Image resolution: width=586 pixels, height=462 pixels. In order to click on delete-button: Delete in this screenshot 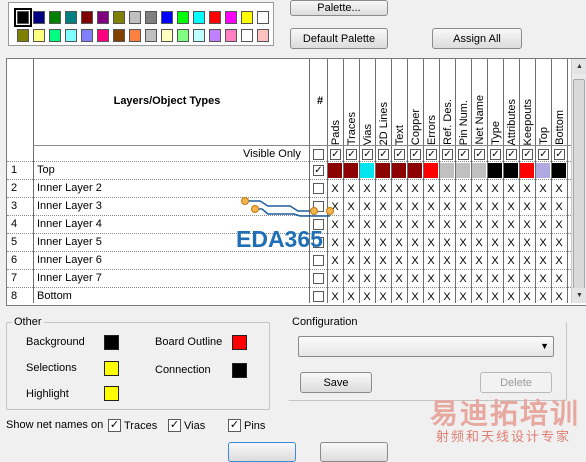, I will do `click(516, 382)`.